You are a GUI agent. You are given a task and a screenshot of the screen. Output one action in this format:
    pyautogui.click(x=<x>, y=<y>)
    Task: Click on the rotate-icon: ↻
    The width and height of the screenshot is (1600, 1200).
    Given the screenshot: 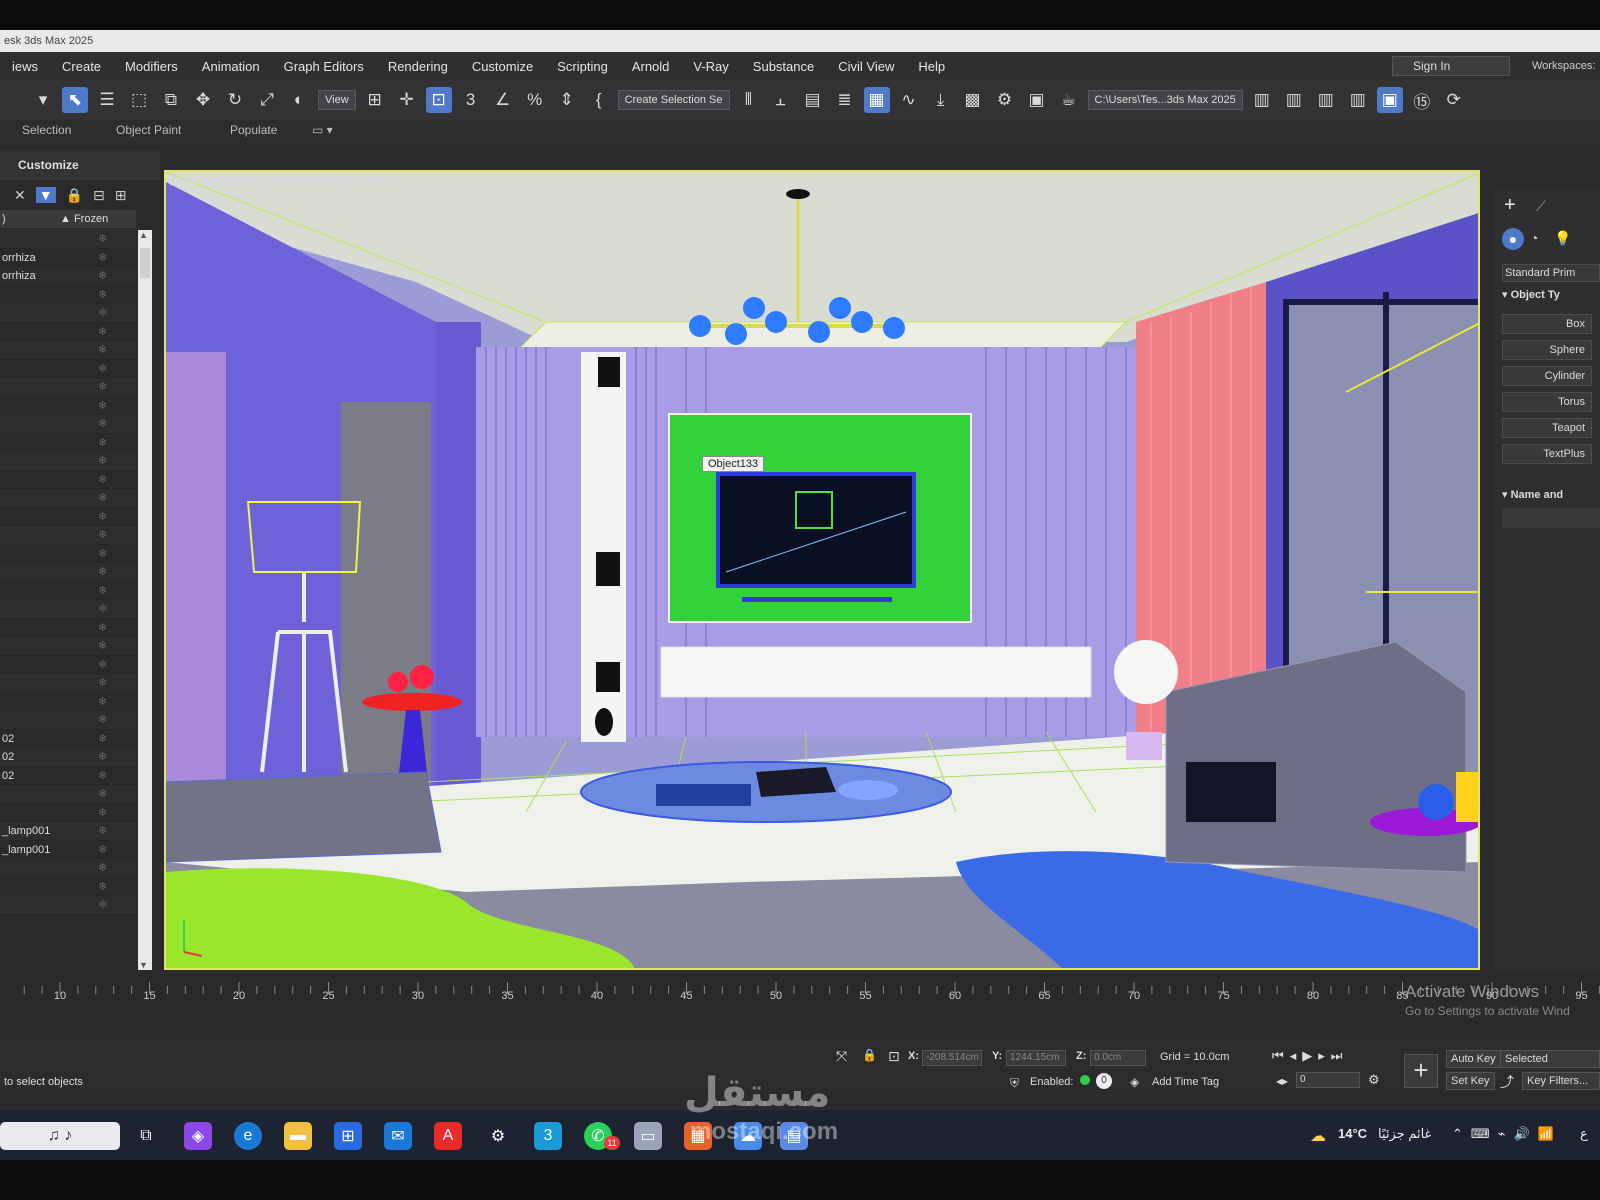 What is the action you would take?
    pyautogui.click(x=235, y=100)
    